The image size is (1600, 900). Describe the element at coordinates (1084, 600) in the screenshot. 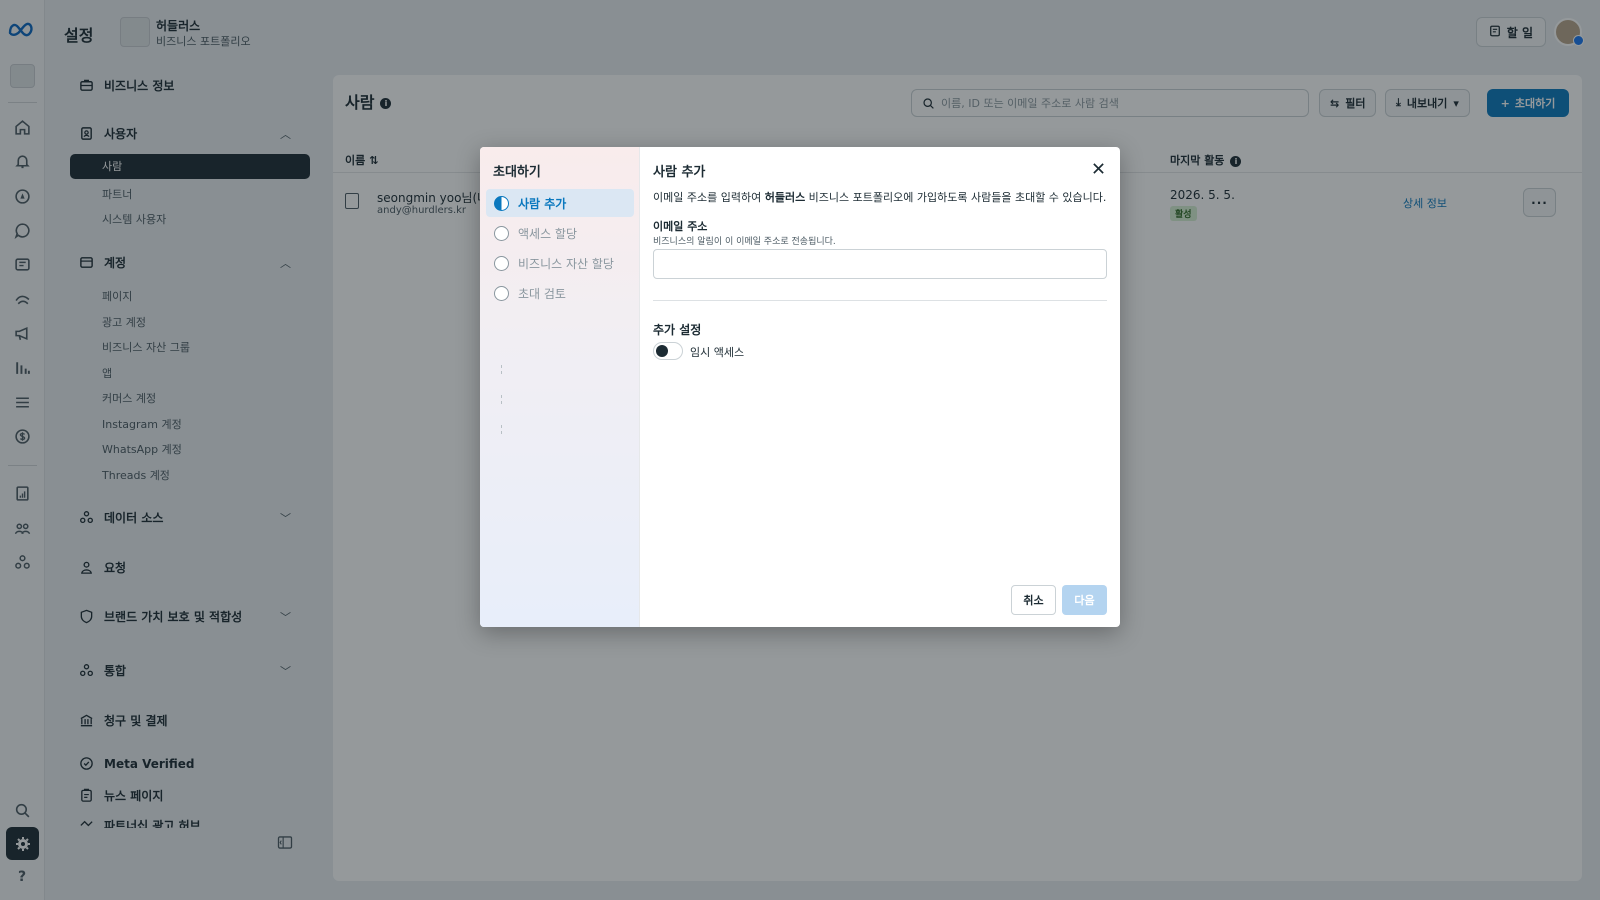

I see `next-button: 다음` at that location.